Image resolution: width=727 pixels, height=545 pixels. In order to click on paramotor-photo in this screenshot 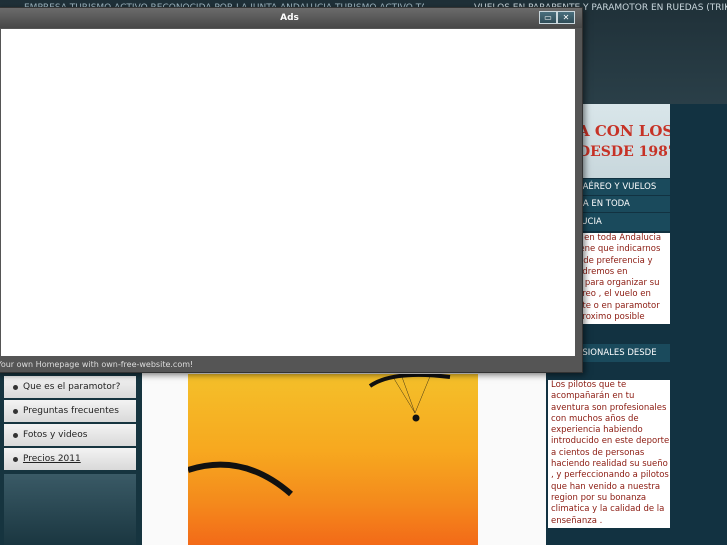, I will do `click(333, 459)`.